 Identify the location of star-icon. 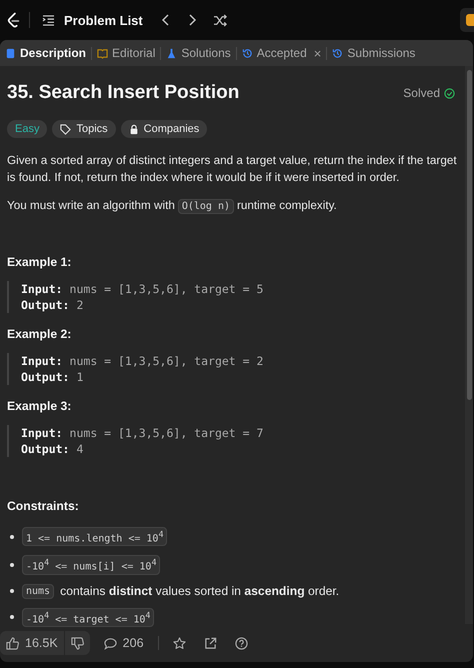
(179, 643).